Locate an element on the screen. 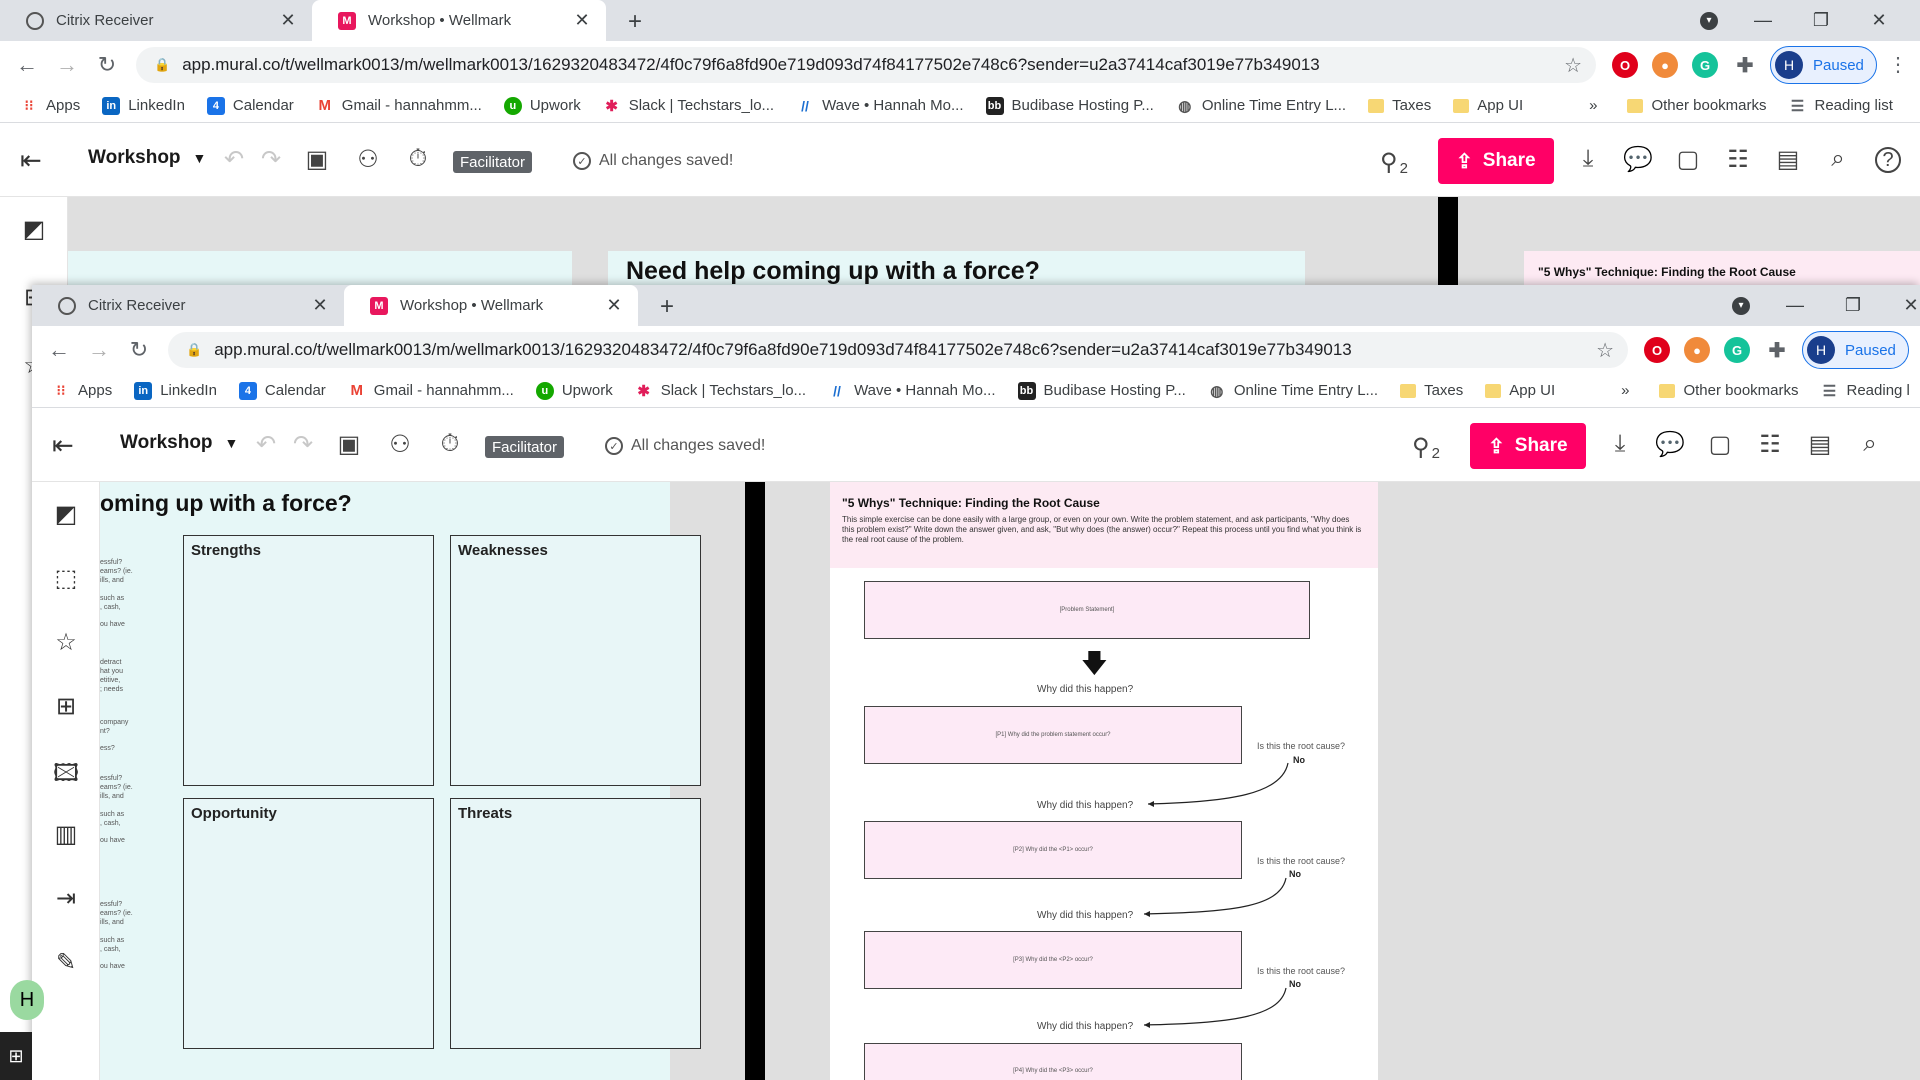 The image size is (1920, 1080). windows-start-icon: ⊞ is located at coordinates (16, 1056).